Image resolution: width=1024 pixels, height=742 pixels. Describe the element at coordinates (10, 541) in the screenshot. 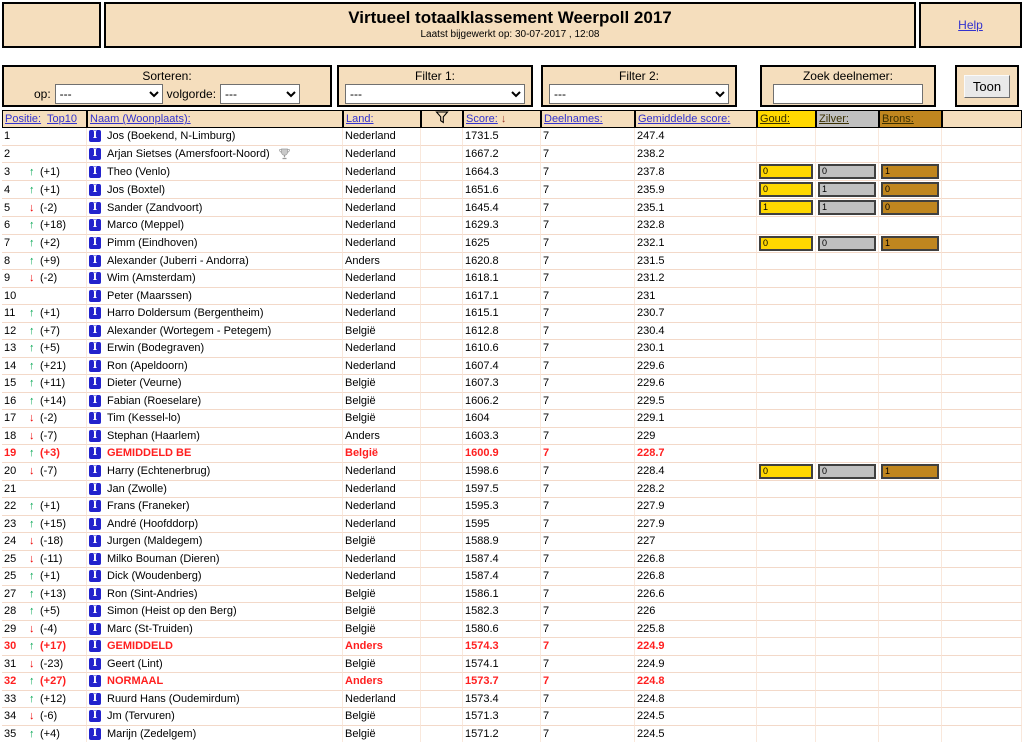

I see `position-value: 24` at that location.